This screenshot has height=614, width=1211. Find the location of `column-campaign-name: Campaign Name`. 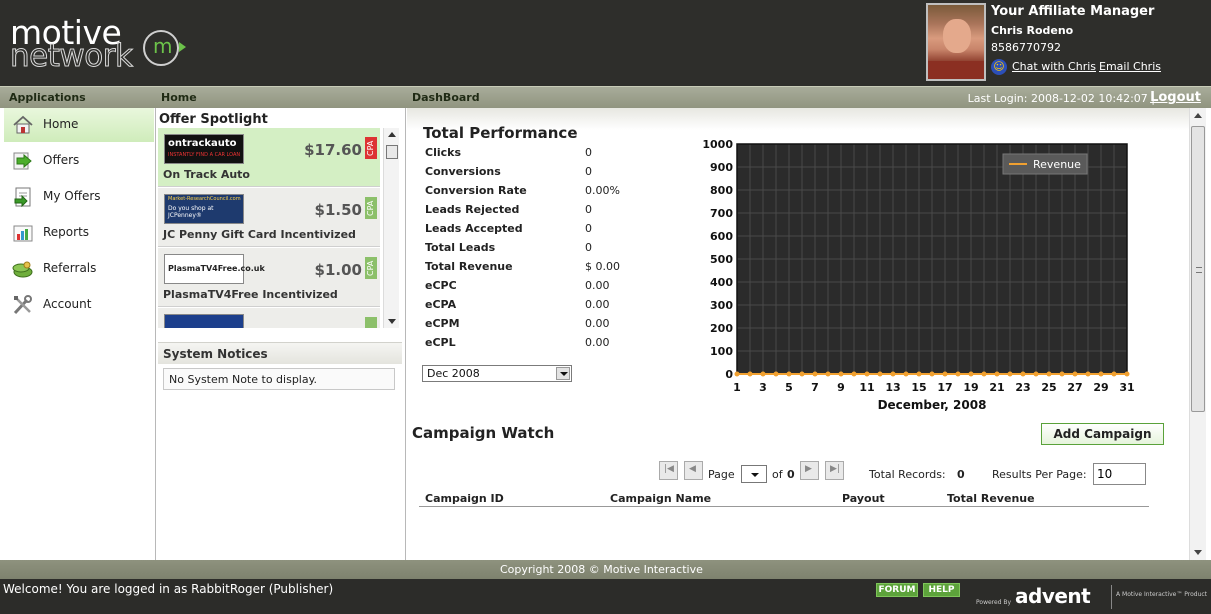

column-campaign-name: Campaign Name is located at coordinates (660, 498).